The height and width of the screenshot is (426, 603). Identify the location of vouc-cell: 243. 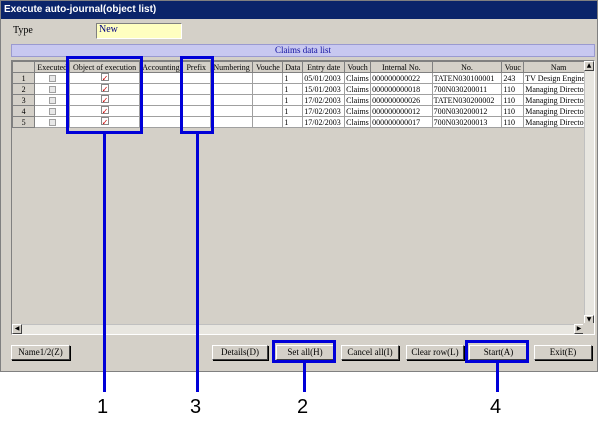
(513, 78).